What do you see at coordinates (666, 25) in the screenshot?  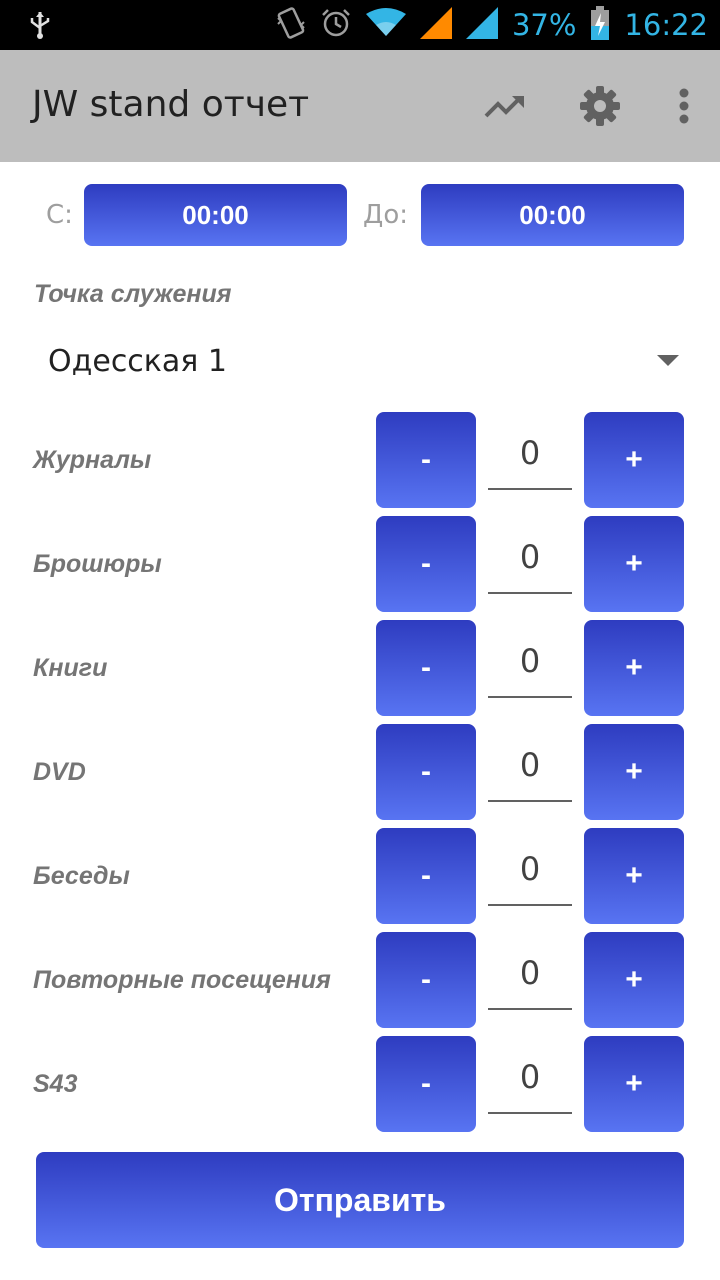 I see `clock: 16:22` at bounding box center [666, 25].